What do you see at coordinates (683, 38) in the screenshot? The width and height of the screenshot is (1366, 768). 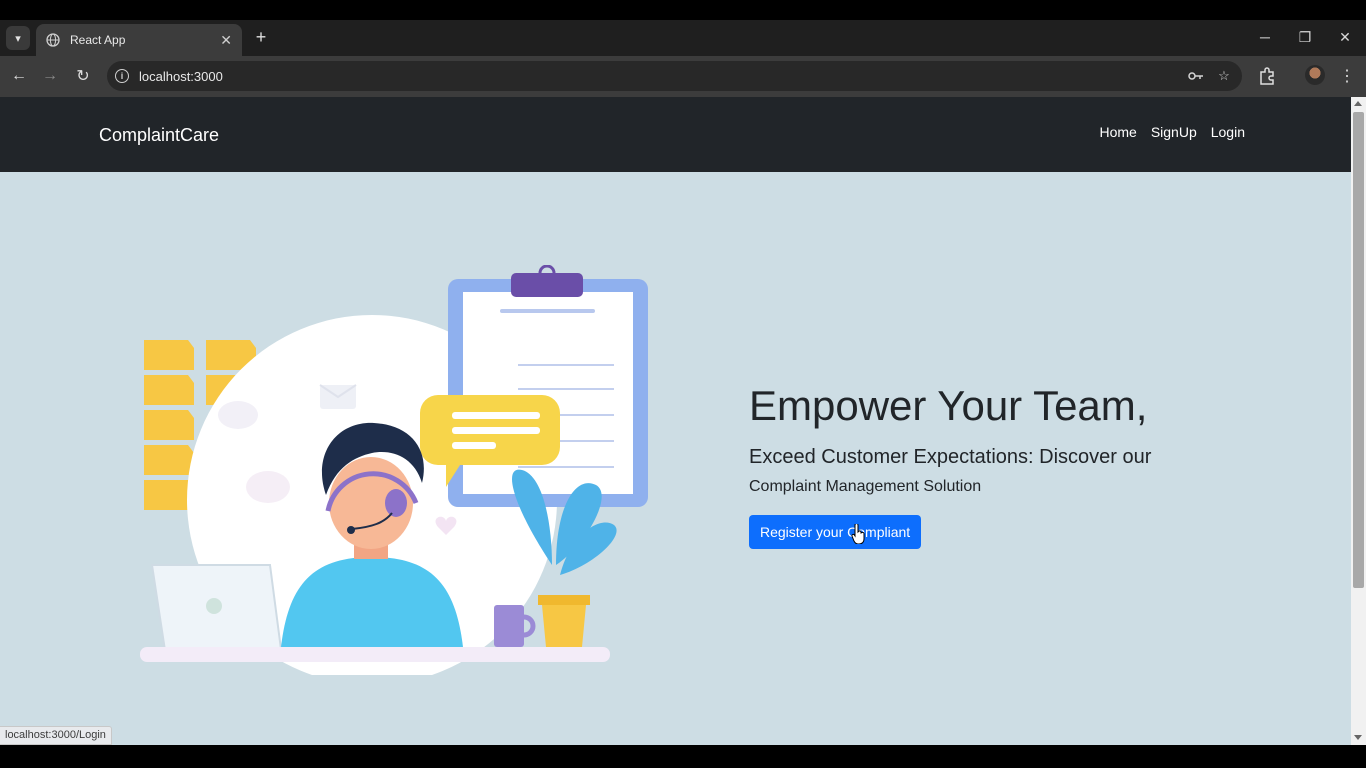 I see `browser-tab-strip: ▾ React App ✕ + ─ ❐ ✕` at bounding box center [683, 38].